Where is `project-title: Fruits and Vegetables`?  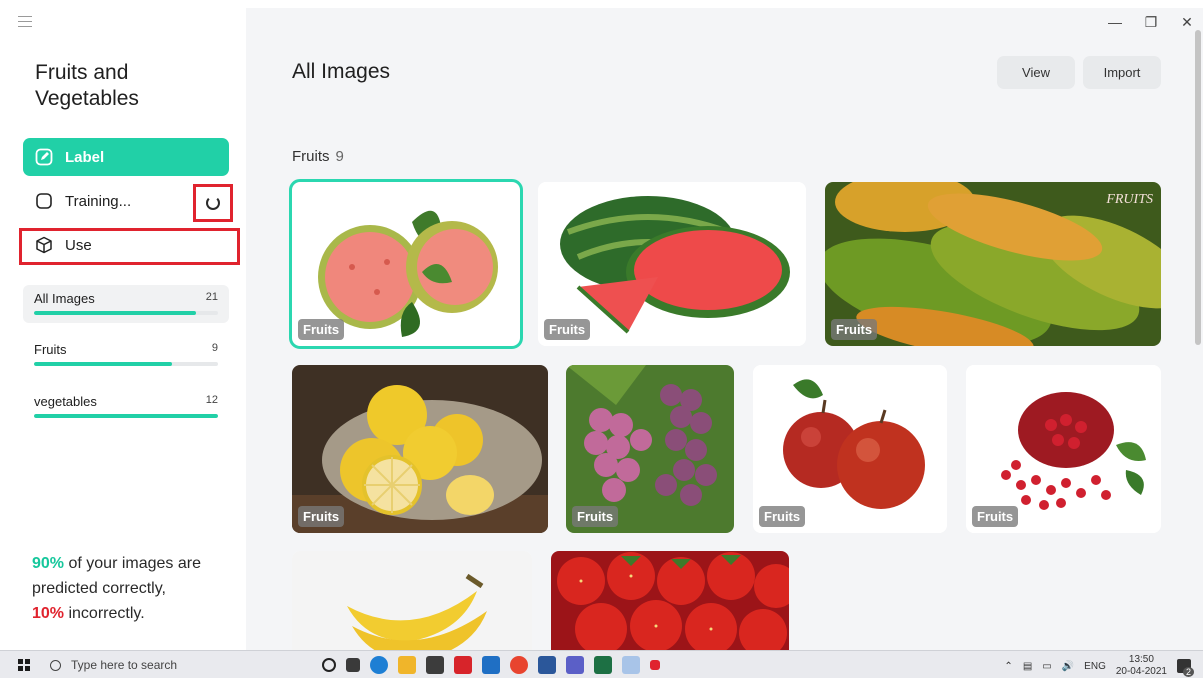
project-title: Fruits and Vegetables is located at coordinates (87, 85).